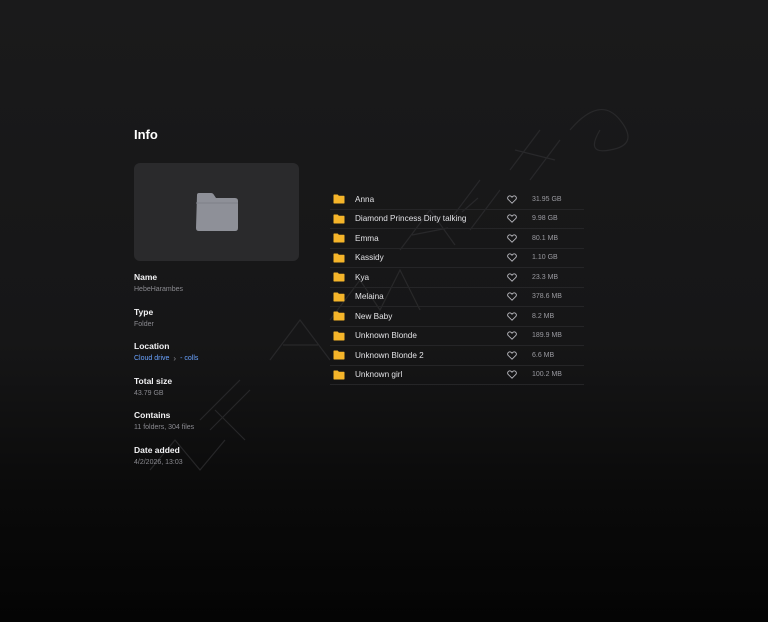 This screenshot has height=622, width=768. What do you see at coordinates (457, 200) in the screenshot?
I see `list-item: Anna 31.95 GB` at bounding box center [457, 200].